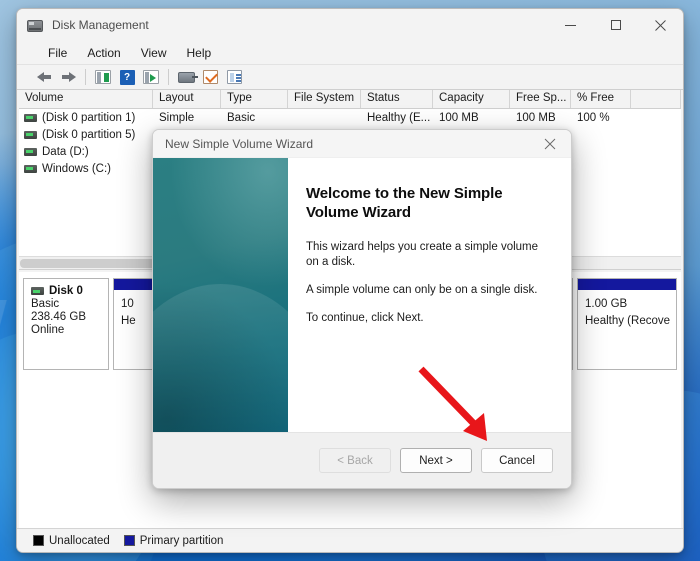 This screenshot has width=700, height=561. I want to click on disk-info-box: Disk 0 Basic 238.46 GB Online, so click(66, 324).